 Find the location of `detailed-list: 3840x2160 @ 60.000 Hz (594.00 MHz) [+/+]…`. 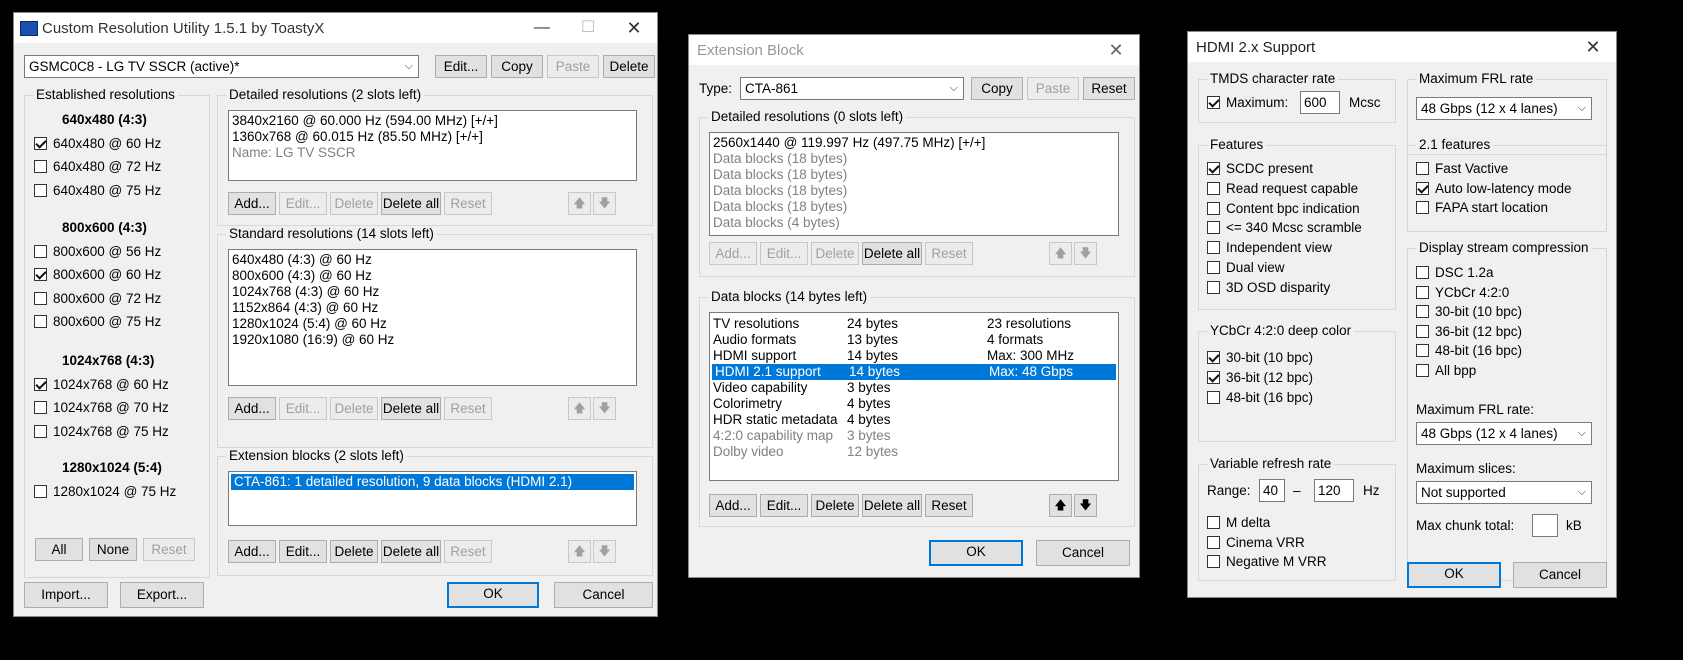

detailed-list: 3840x2160 @ 60.000 Hz (594.00 MHz) [+/+]… is located at coordinates (432, 145).